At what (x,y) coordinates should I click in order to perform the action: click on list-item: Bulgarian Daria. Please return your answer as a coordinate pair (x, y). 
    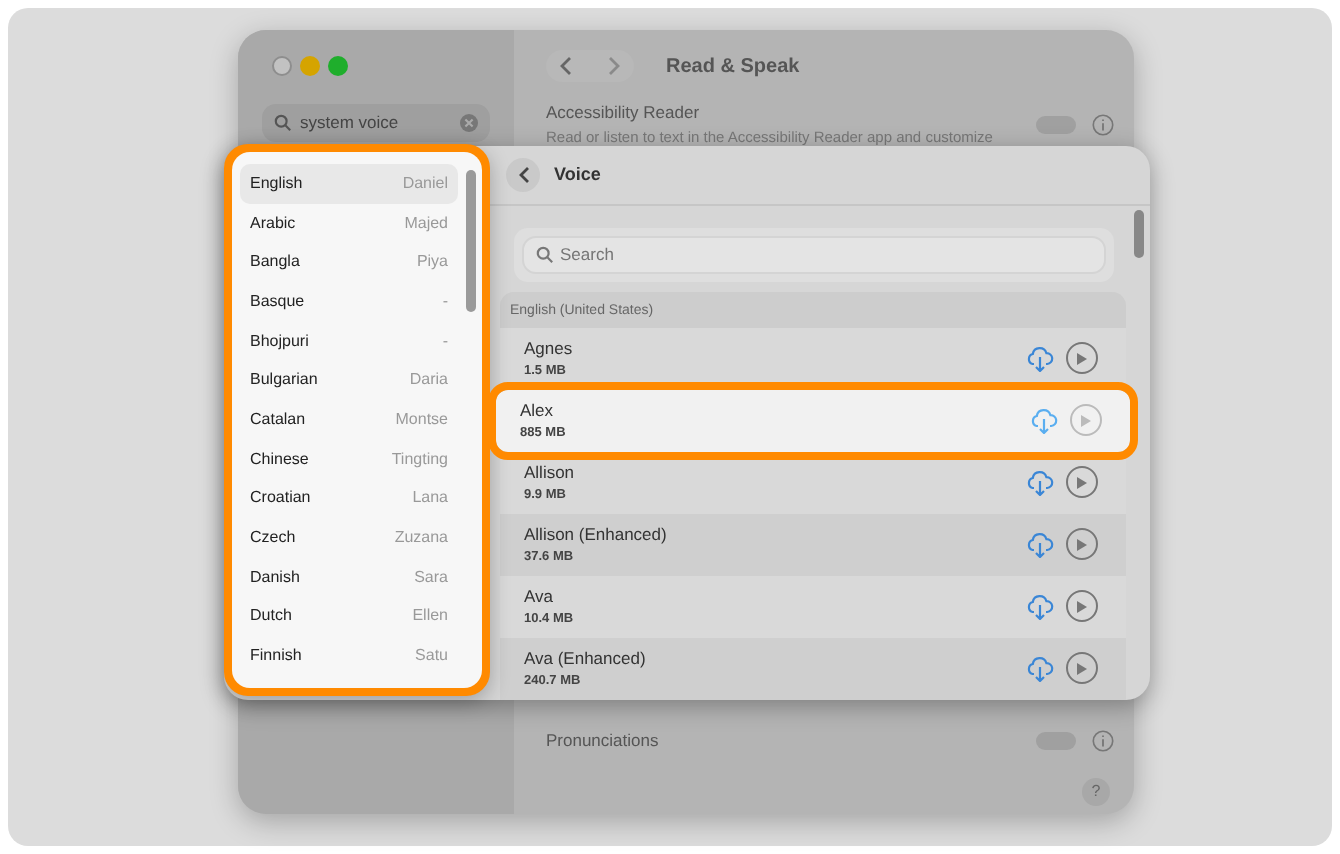
    Looking at the image, I should click on (349, 380).